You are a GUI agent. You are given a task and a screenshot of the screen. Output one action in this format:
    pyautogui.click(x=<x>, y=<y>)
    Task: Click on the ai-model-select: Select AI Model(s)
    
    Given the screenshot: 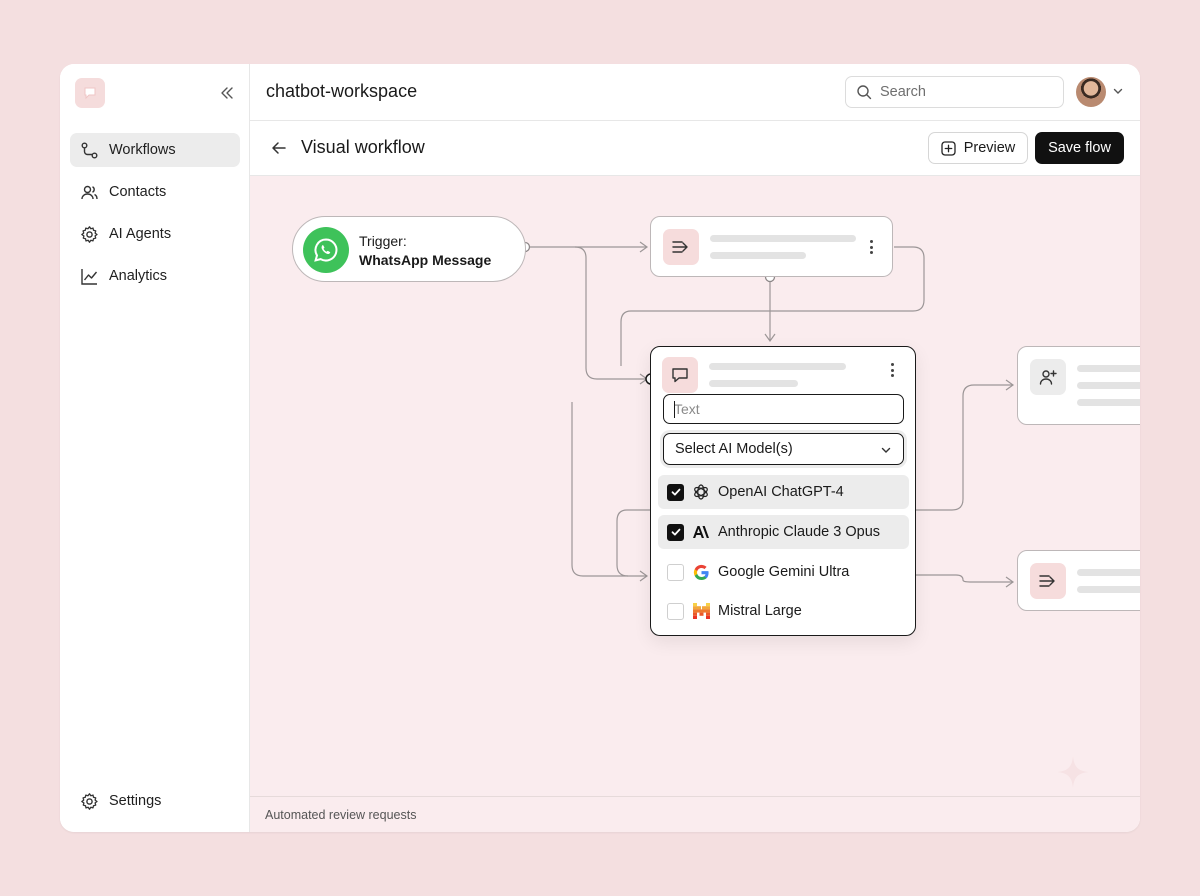 What is the action you would take?
    pyautogui.click(x=783, y=449)
    